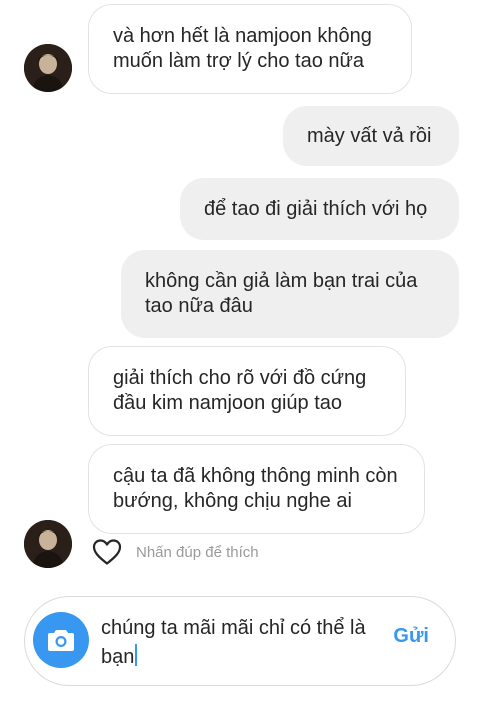 This screenshot has height=707, width=480. I want to click on message-composer: chúng ta mãi mãi chỉ có thể là bạn Gửi, so click(240, 641).